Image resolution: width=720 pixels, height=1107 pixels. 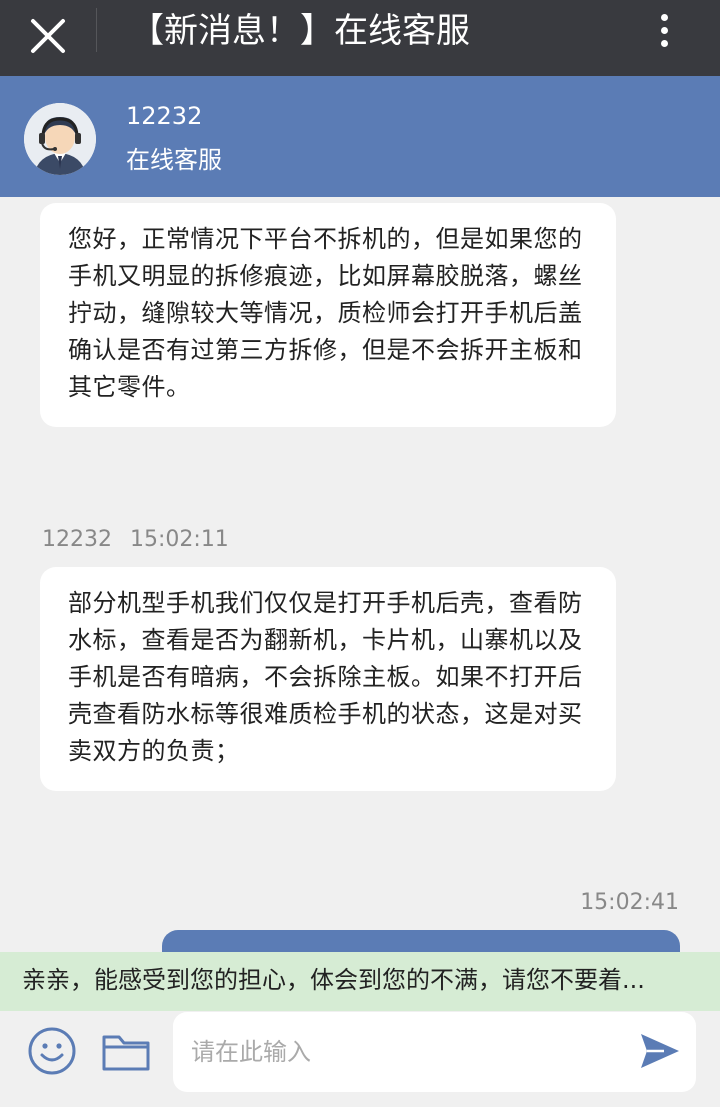 I want to click on emoji-icon, so click(x=52, y=1051).